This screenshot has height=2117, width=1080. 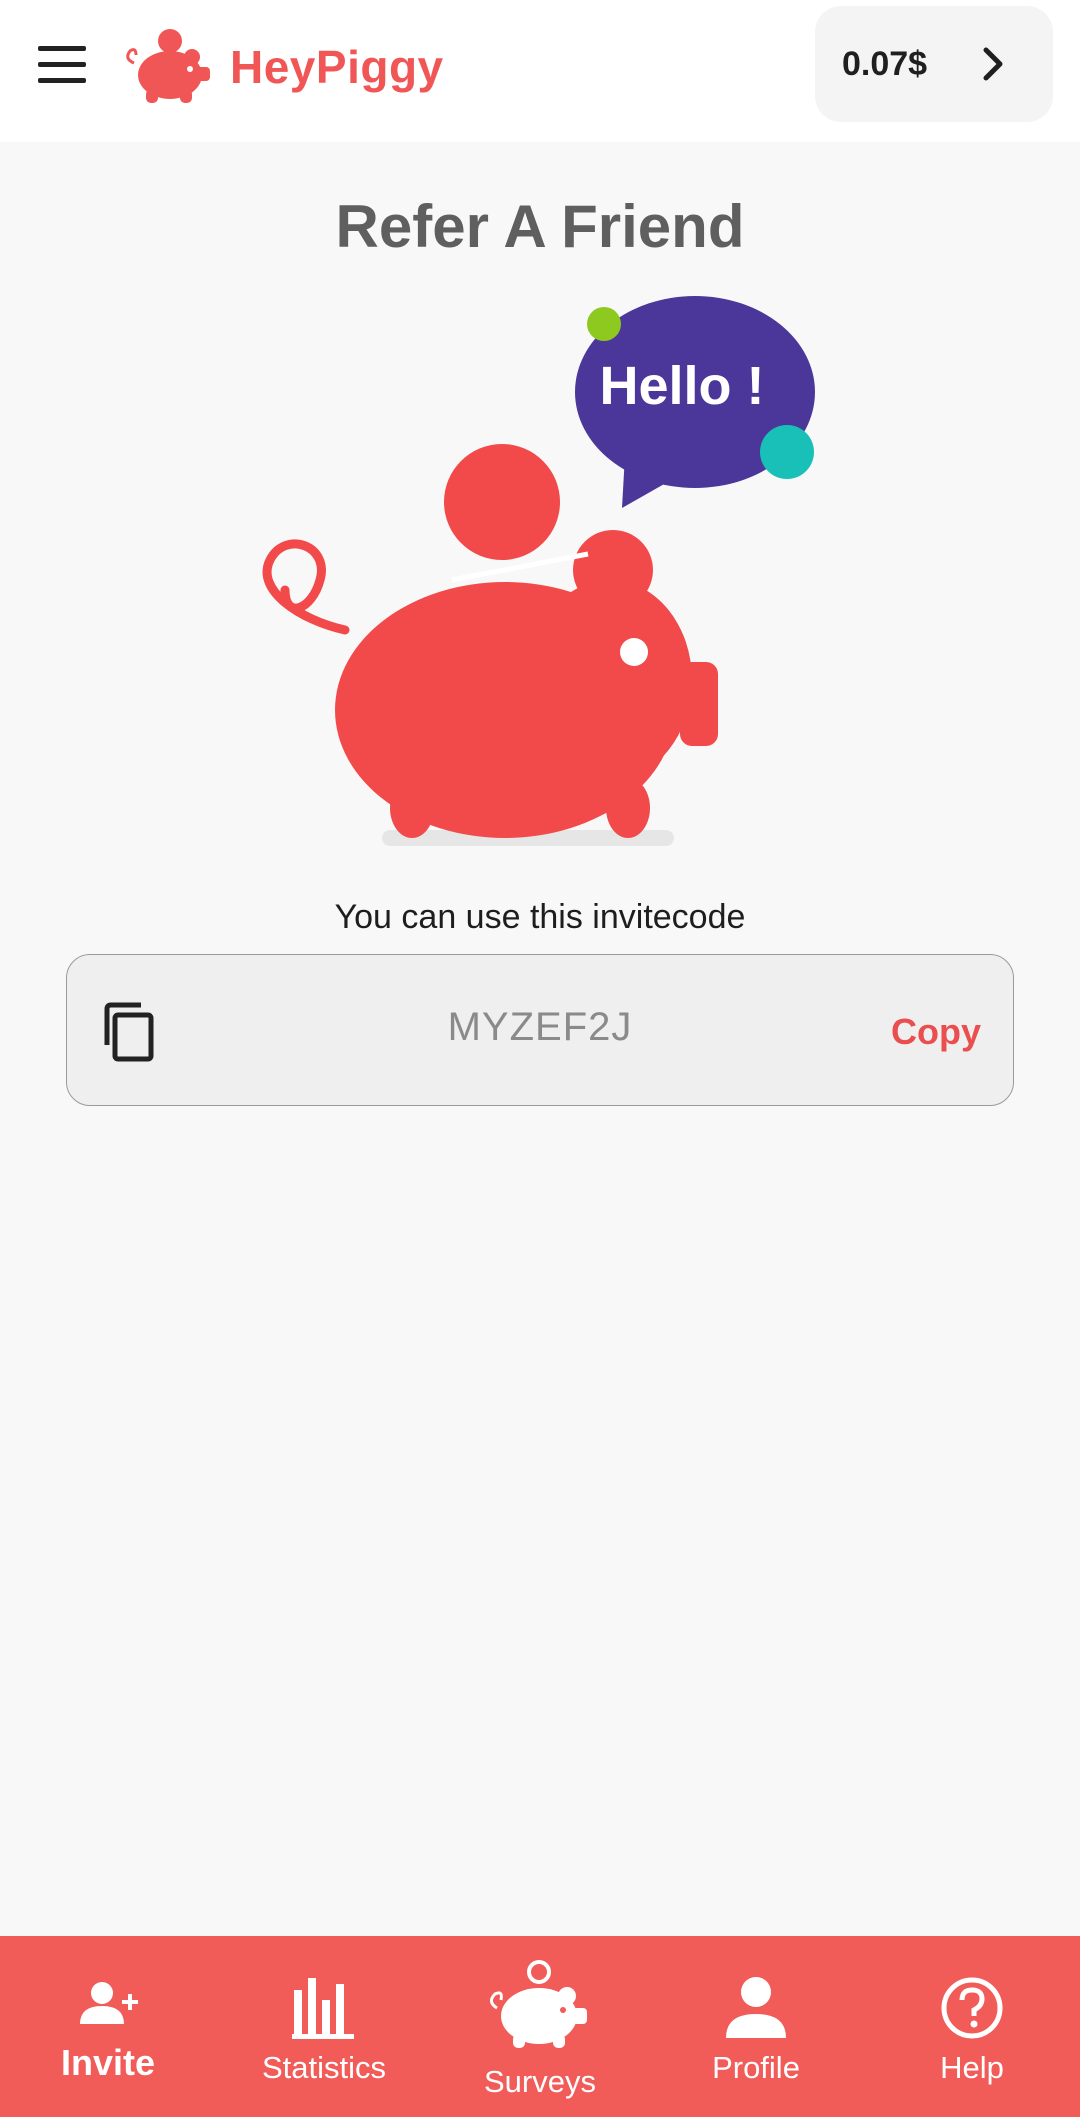 I want to click on nav-item-surveys: Surveys, so click(x=540, y=2026).